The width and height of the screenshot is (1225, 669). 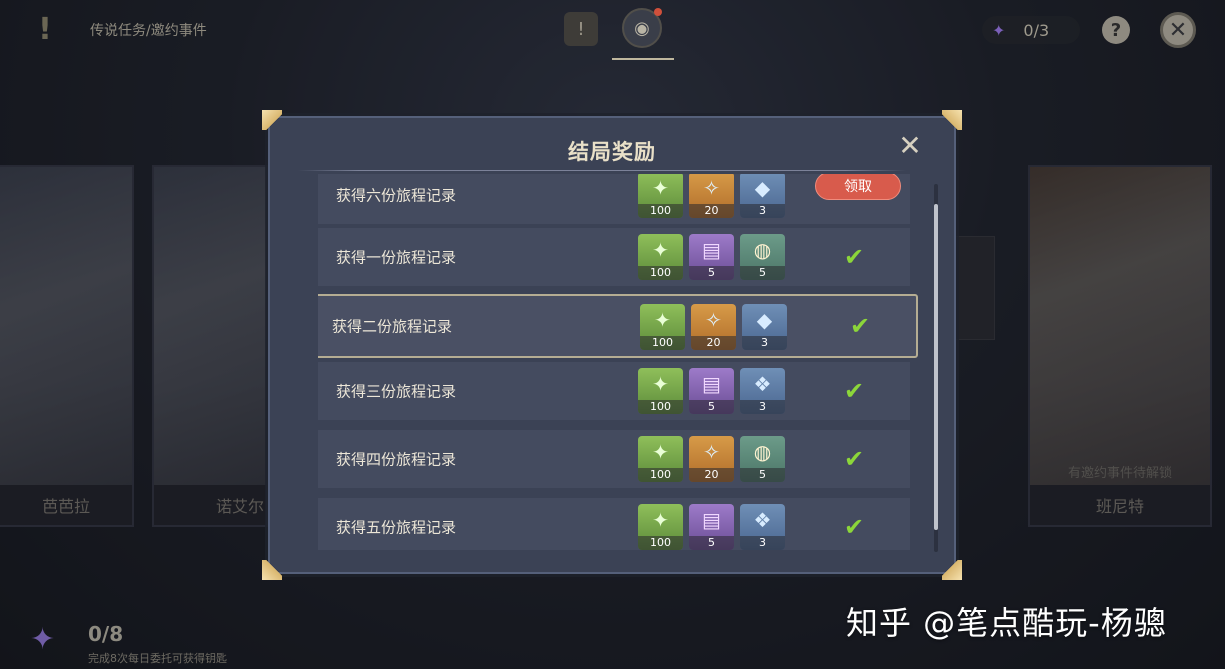 I want to click on eye-icon: ◉, so click(x=642, y=28).